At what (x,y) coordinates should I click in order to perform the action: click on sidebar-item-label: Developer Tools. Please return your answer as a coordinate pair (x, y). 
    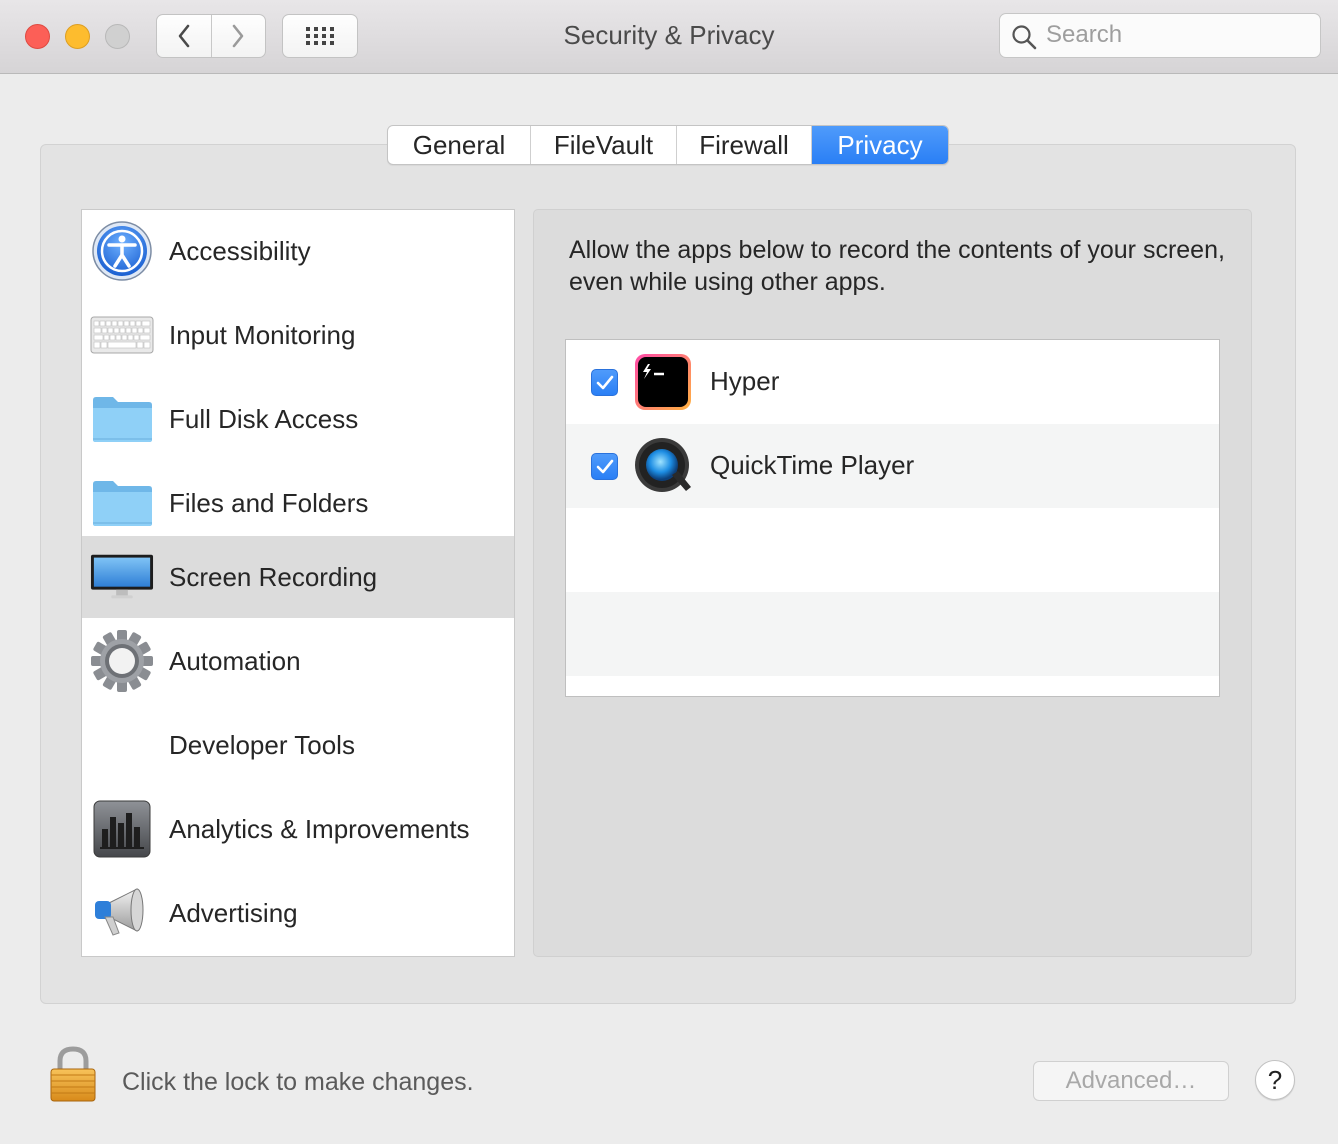
    Looking at the image, I should click on (262, 744).